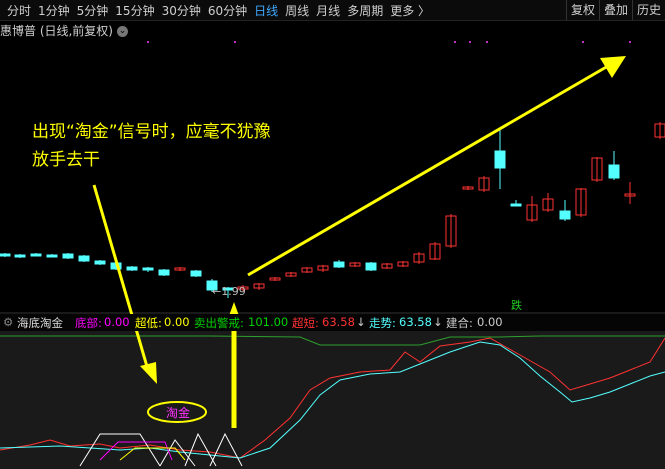  I want to click on restore-rights-button: 复权, so click(582, 10).